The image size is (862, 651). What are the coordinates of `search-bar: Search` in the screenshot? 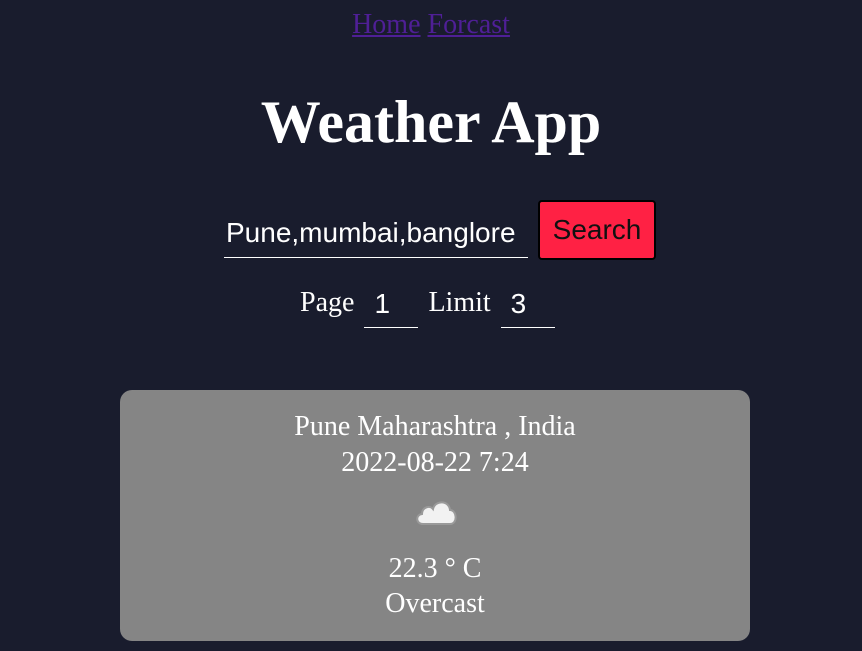 It's located at (440, 230).